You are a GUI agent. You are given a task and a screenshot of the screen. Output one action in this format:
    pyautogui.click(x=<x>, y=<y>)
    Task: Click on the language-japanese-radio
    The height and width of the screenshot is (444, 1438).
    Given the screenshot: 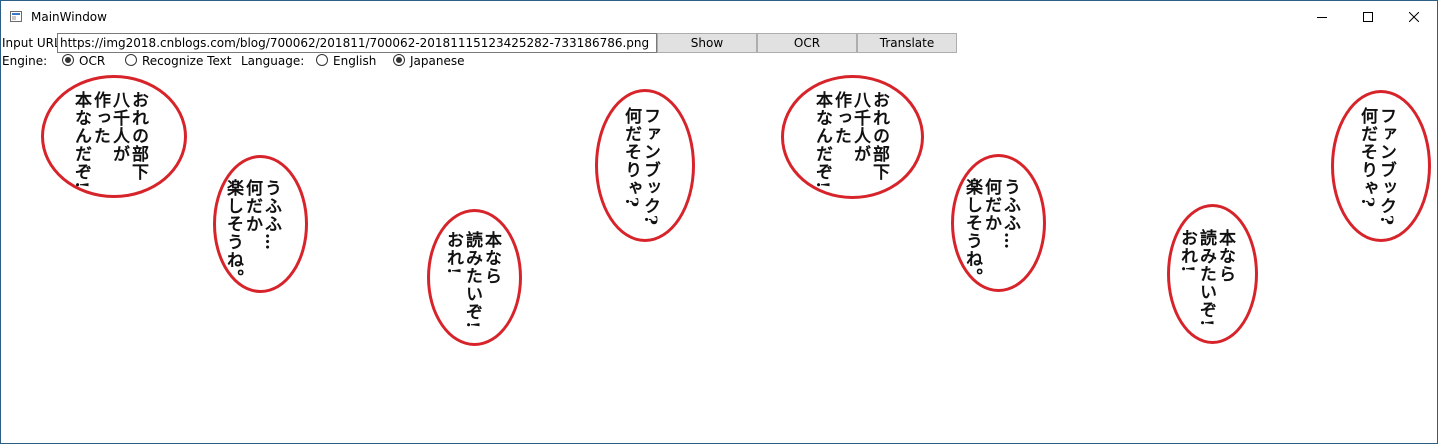 What is the action you would take?
    pyautogui.click(x=399, y=60)
    